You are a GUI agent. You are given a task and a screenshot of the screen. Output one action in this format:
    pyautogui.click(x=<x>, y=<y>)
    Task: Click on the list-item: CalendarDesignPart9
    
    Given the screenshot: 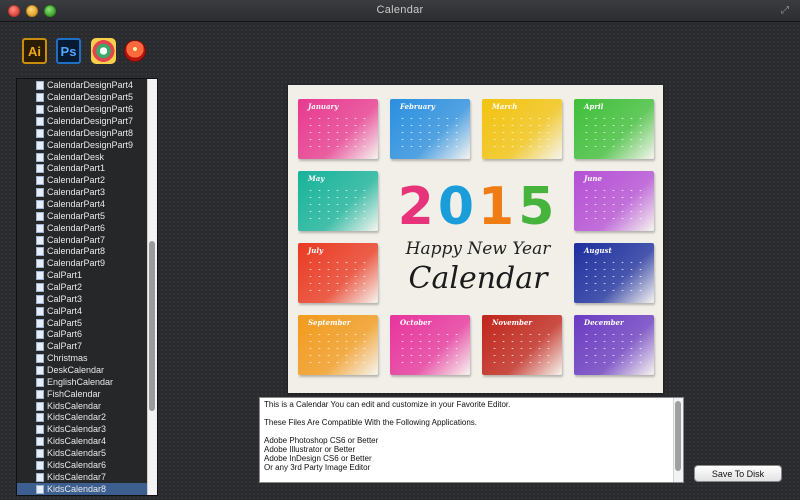 What is the action you would take?
    pyautogui.click(x=82, y=145)
    